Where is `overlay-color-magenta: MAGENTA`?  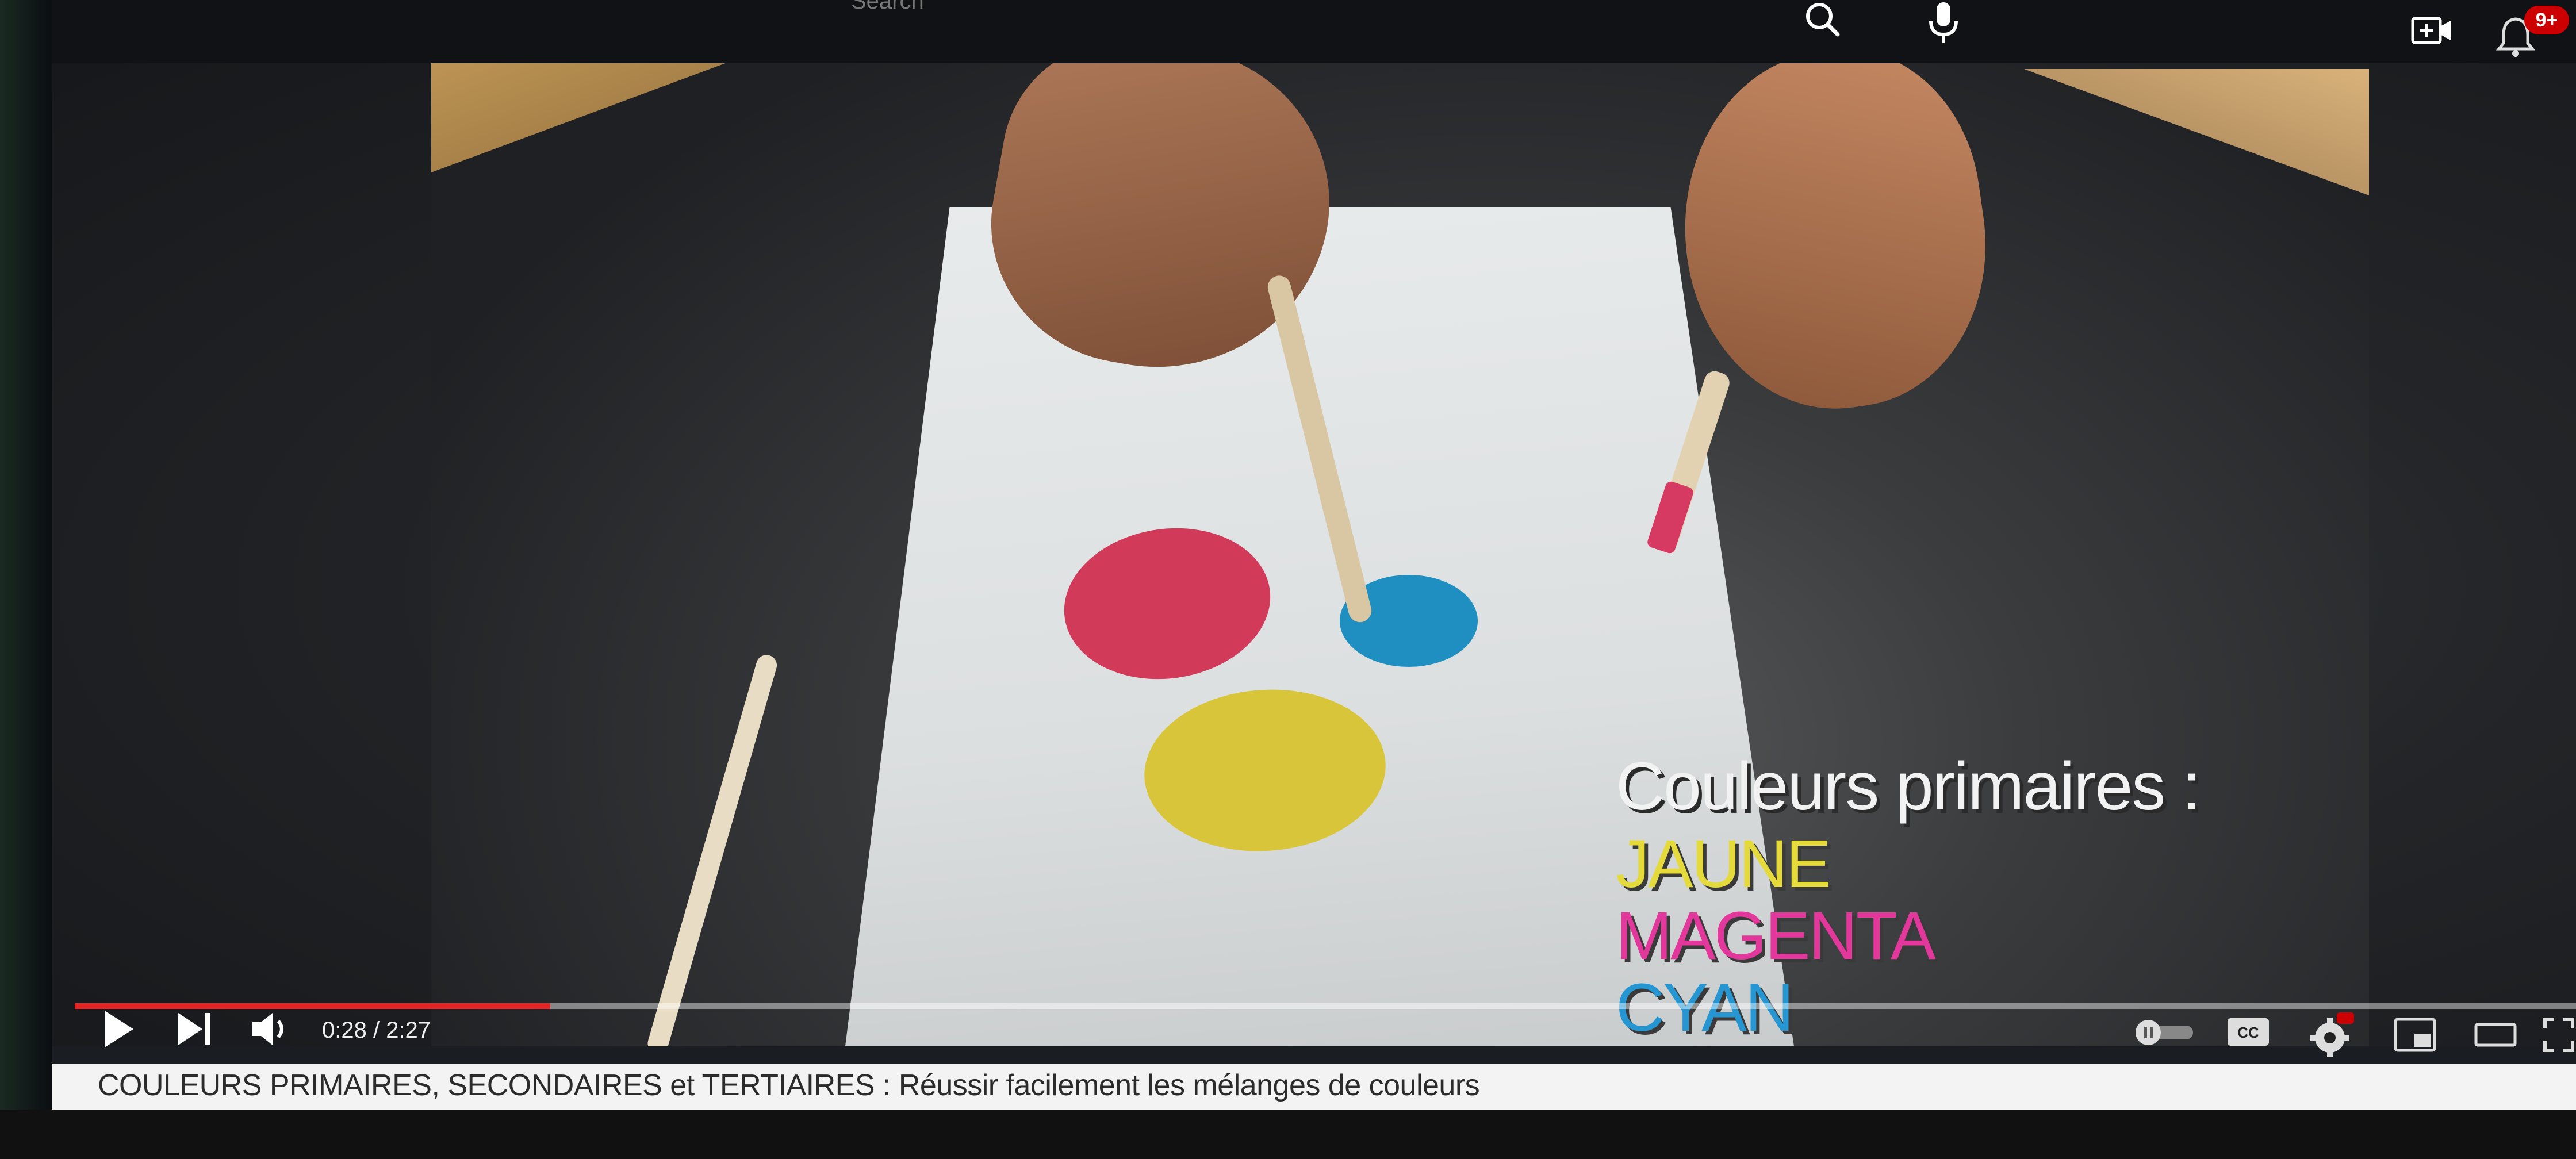
overlay-color-magenta: MAGENTA is located at coordinates (1776, 936).